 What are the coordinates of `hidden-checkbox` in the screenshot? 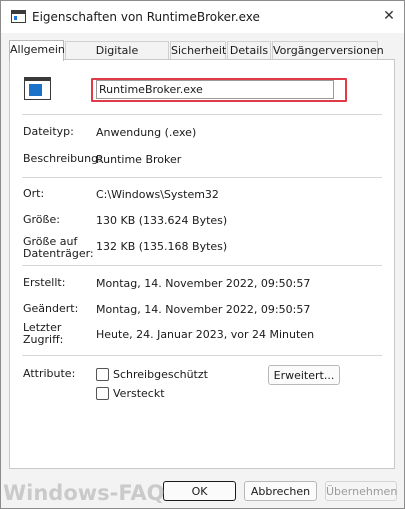 It's located at (102, 393).